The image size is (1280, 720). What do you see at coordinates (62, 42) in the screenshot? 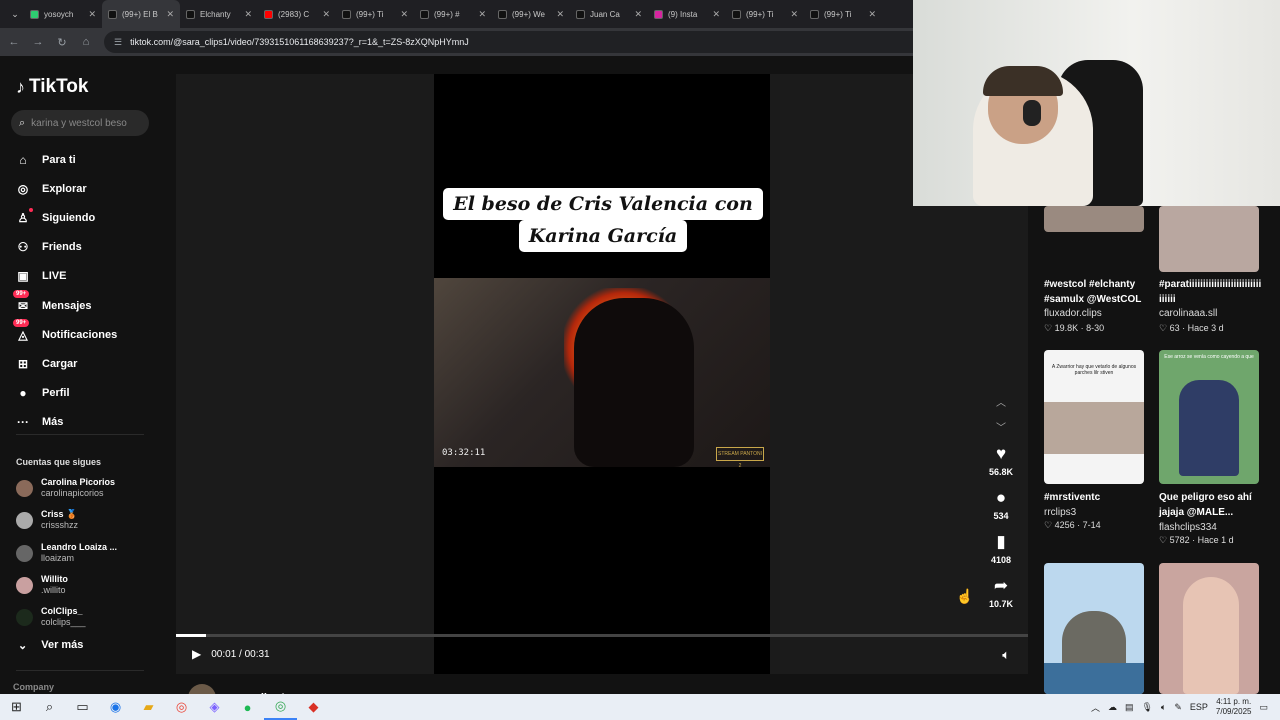
I see `reload-icon: ↻` at bounding box center [62, 42].